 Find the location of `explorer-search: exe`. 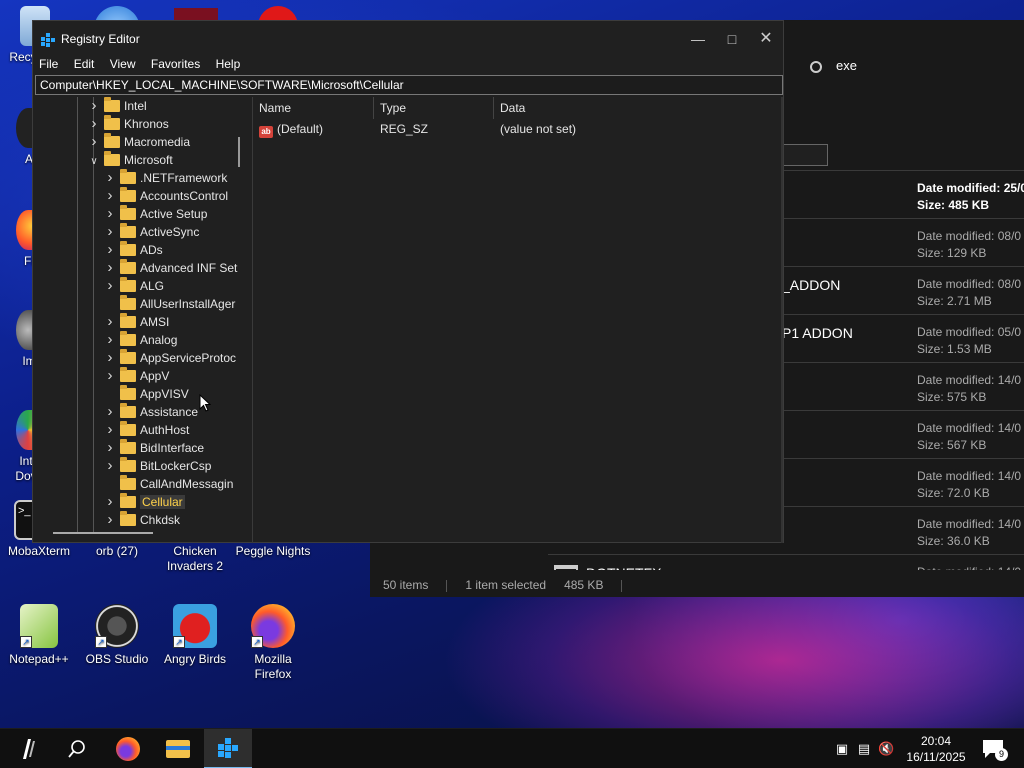

explorer-search: exe is located at coordinates (833, 65).